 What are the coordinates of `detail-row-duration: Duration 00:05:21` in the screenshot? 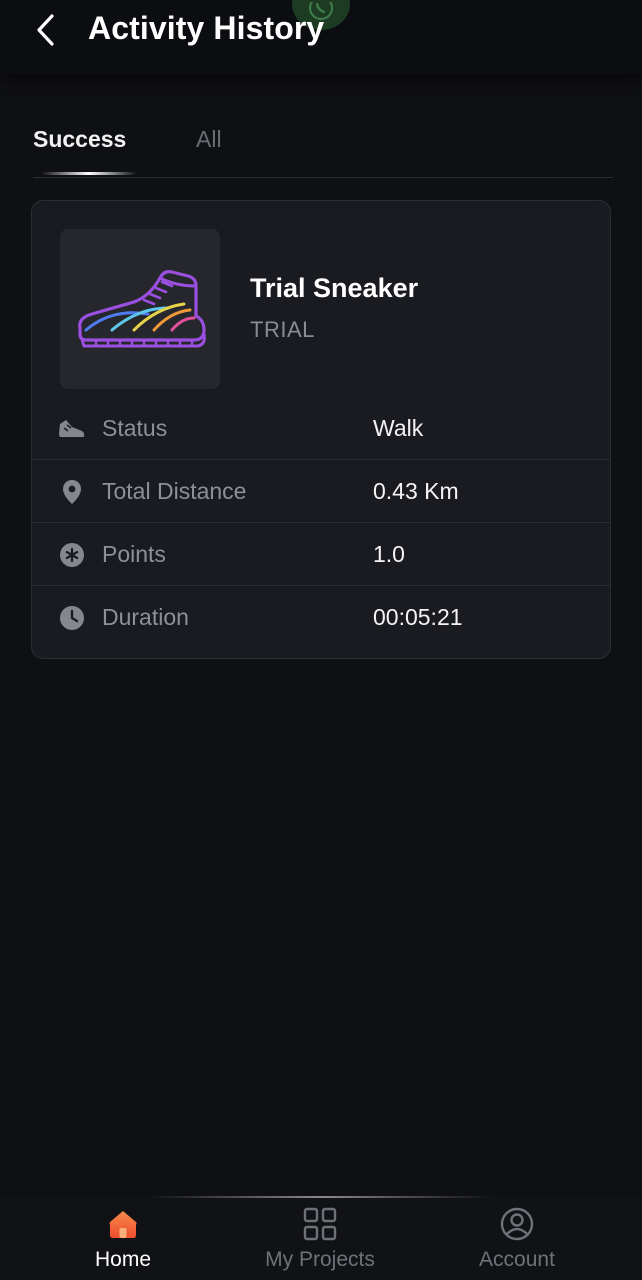 It's located at (321, 617).